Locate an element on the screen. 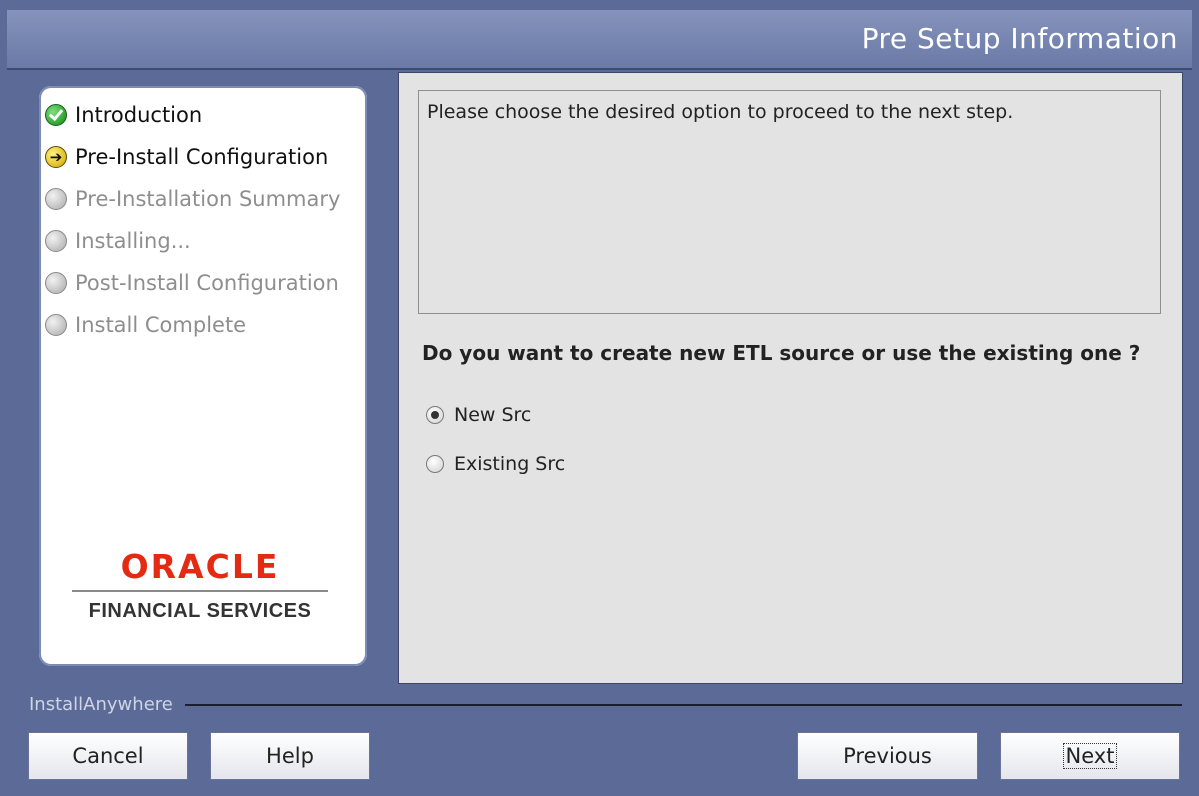 Image resolution: width=1199 pixels, height=796 pixels. step-label: Introduction is located at coordinates (139, 115).